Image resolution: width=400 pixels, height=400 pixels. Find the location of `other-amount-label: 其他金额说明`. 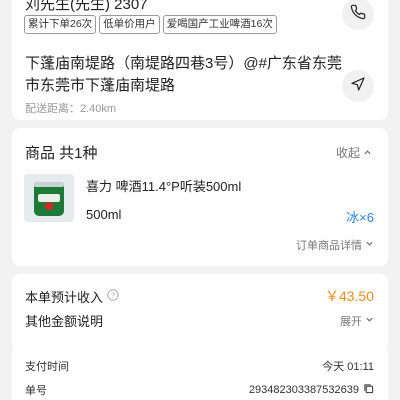

other-amount-label: 其他金额说明 is located at coordinates (64, 321).